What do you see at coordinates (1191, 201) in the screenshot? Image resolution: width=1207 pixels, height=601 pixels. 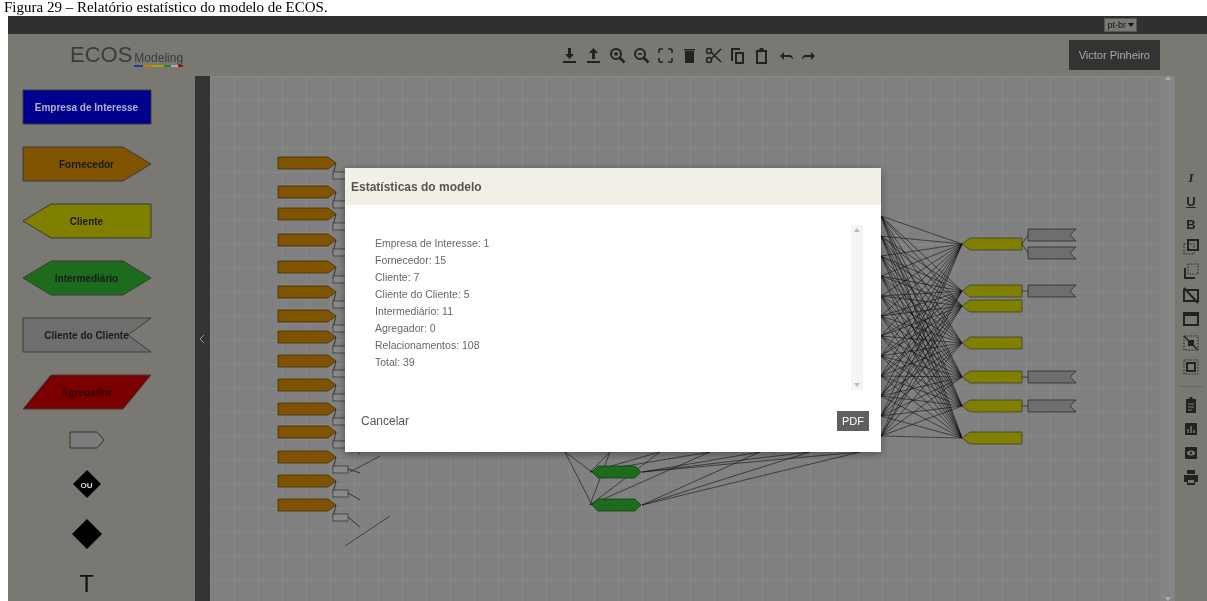 I see `underline-button: U` at bounding box center [1191, 201].